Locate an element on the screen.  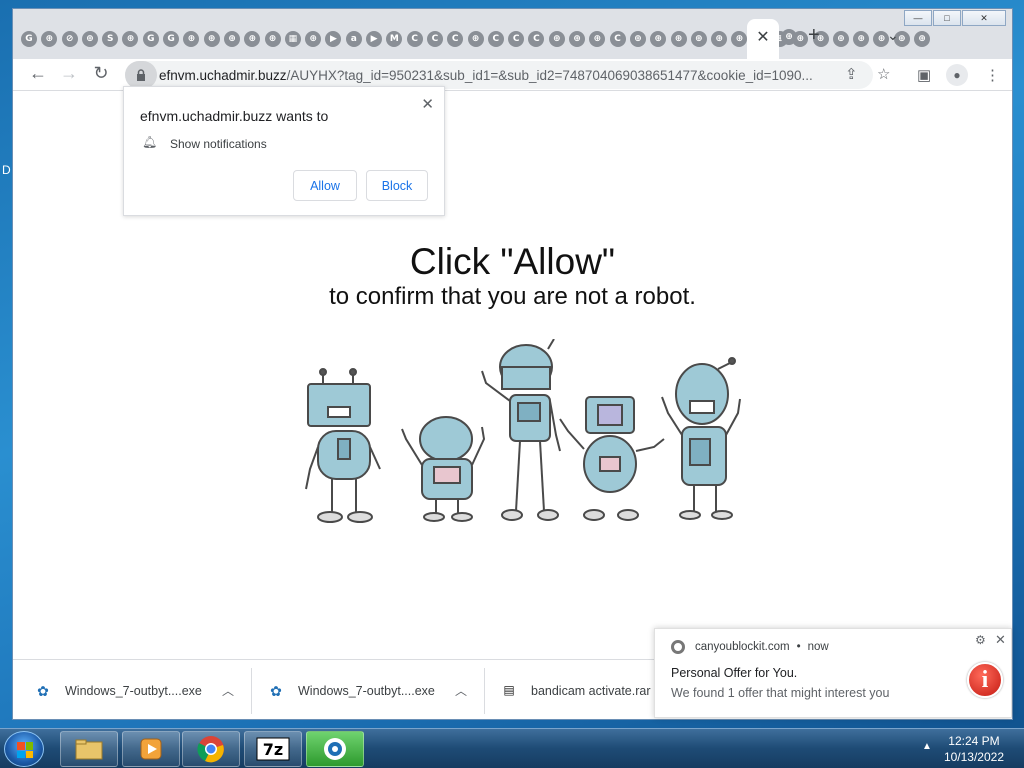
share-icon: ⇪ is located at coordinates (851, 74).